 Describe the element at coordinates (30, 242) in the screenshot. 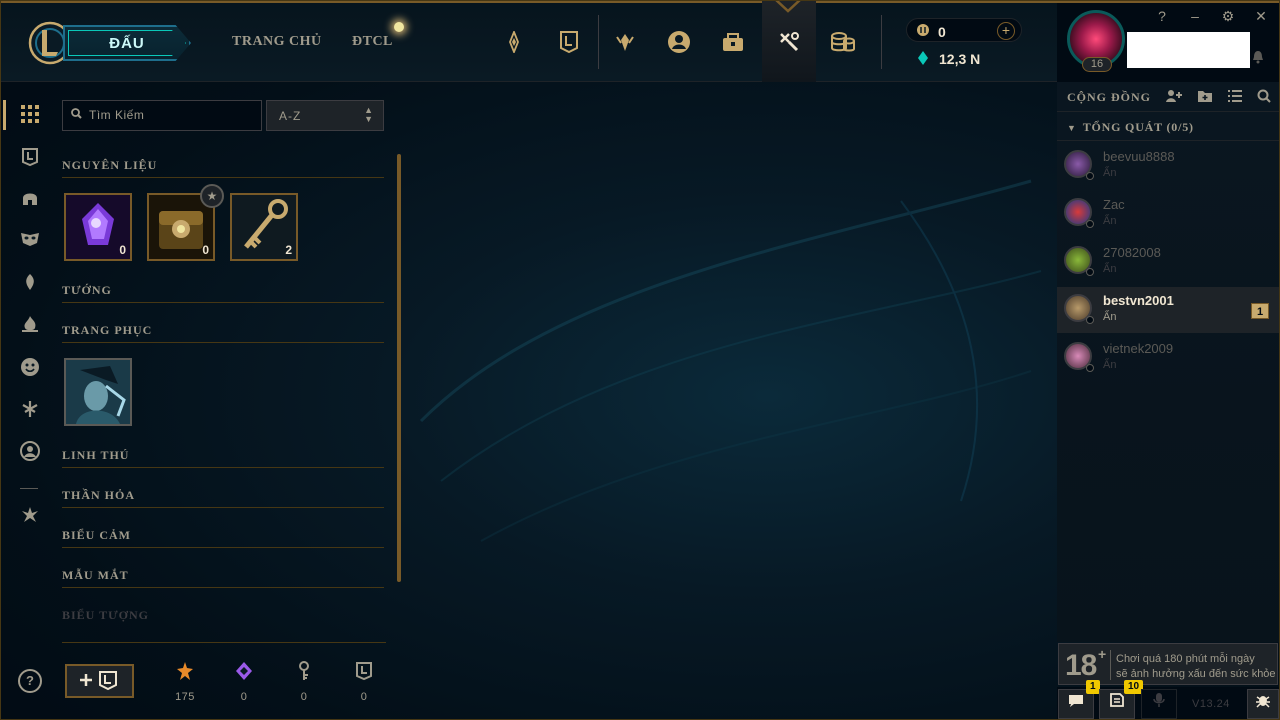

I see `skins-mask-icon` at that location.